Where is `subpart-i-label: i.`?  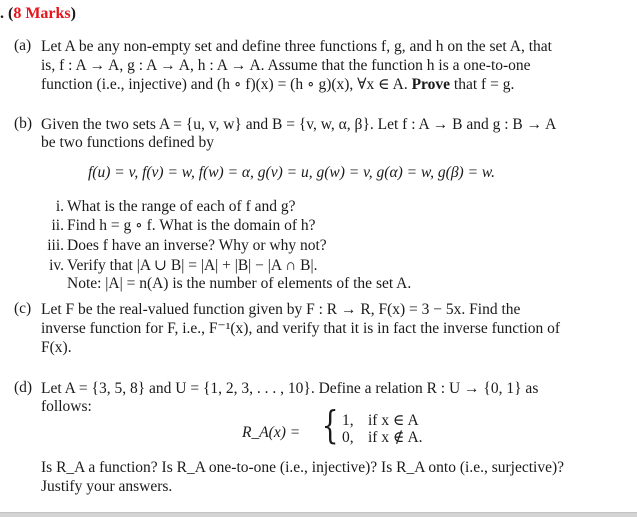
subpart-i-label: i. is located at coordinates (59, 206).